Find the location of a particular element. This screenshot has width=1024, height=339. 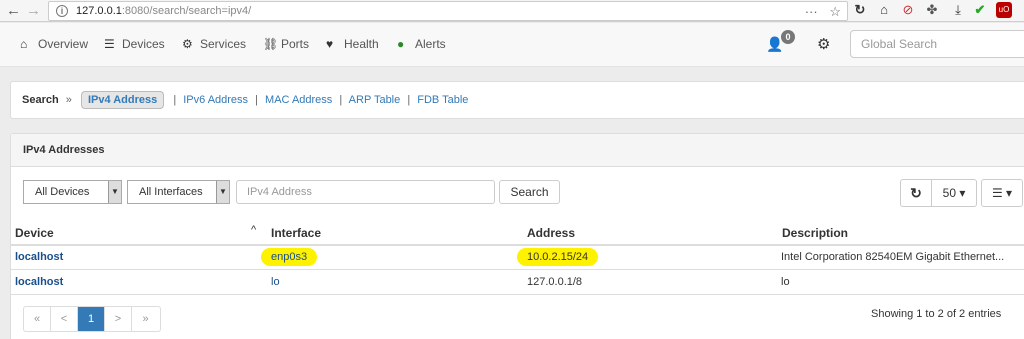

nav-health: ♥ Health is located at coordinates (352, 44).